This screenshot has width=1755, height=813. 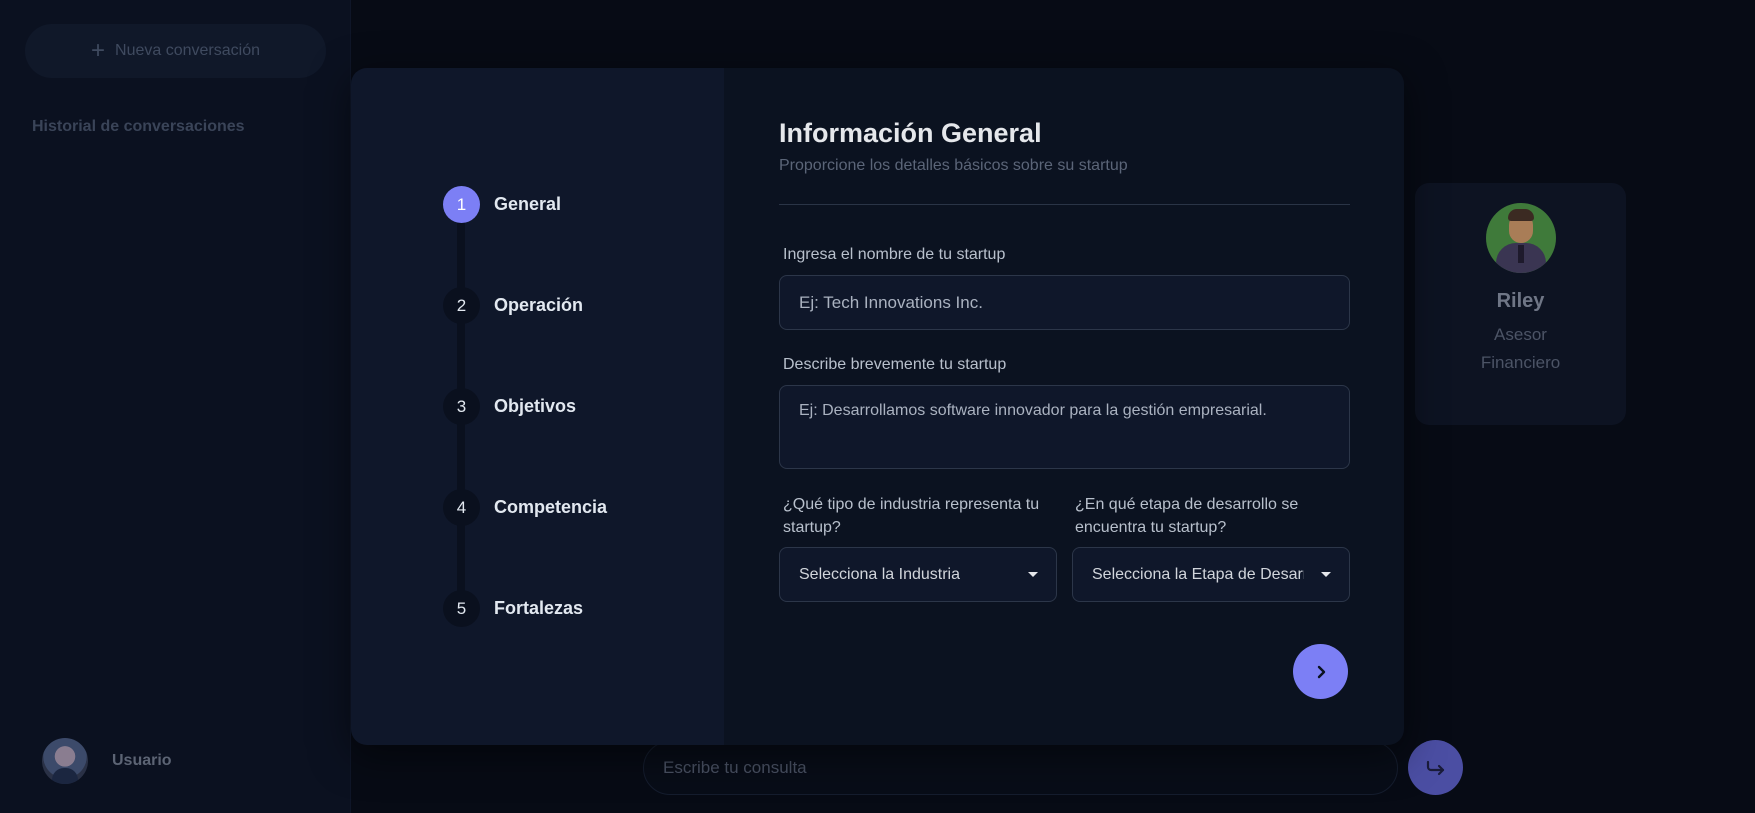 I want to click on next-step-button, so click(x=1320, y=671).